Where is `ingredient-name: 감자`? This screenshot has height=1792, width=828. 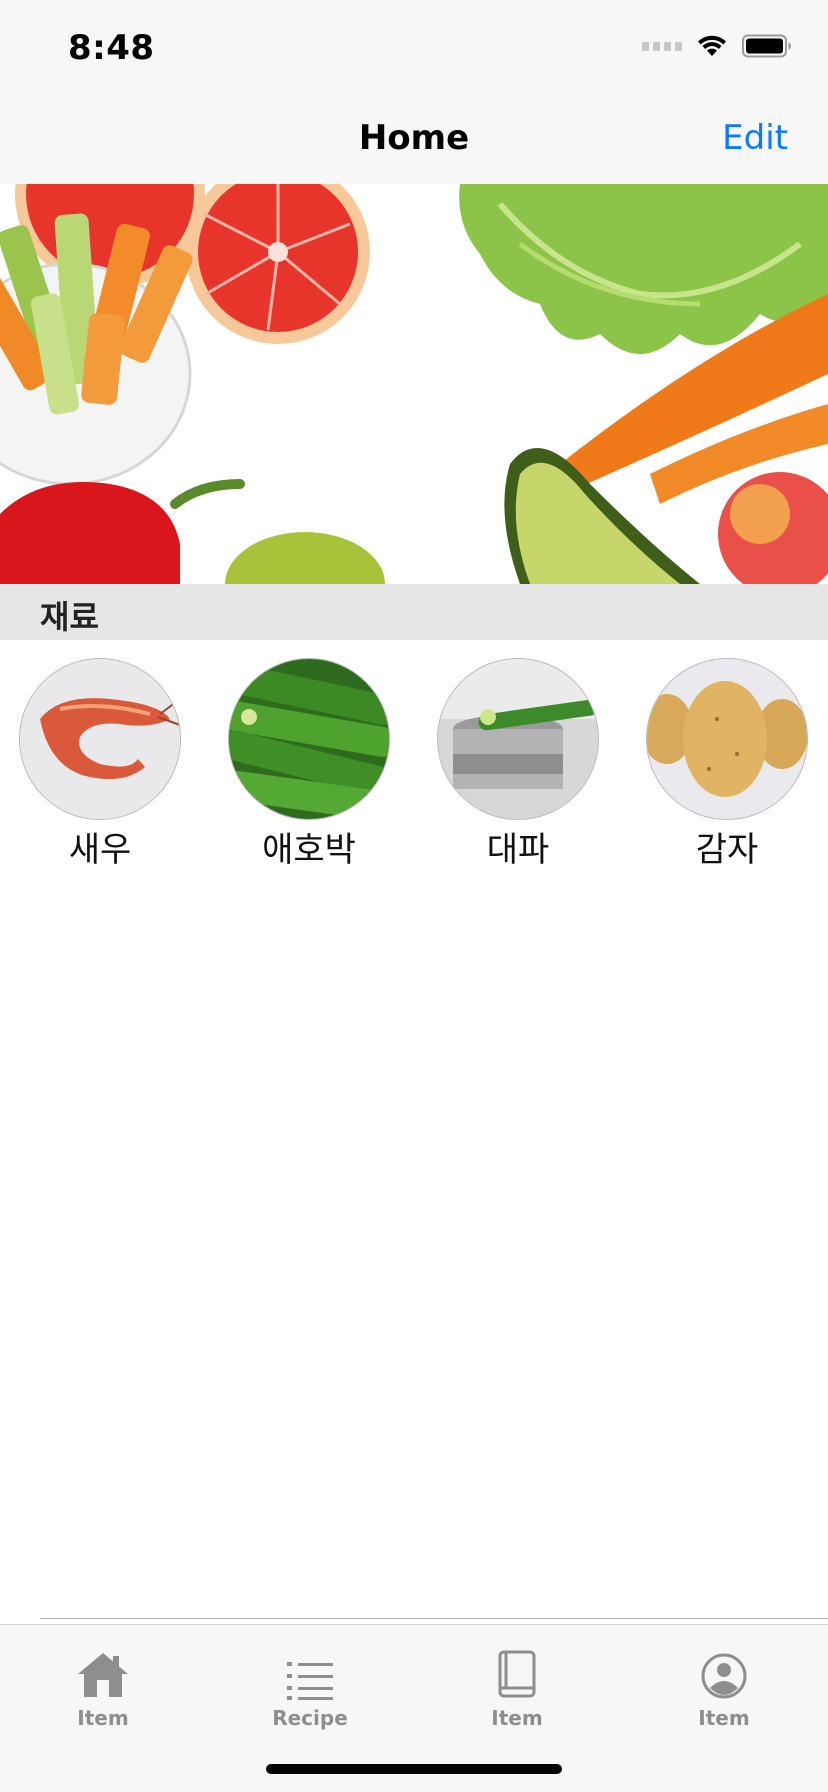
ingredient-name: 감자 is located at coordinates (727, 850).